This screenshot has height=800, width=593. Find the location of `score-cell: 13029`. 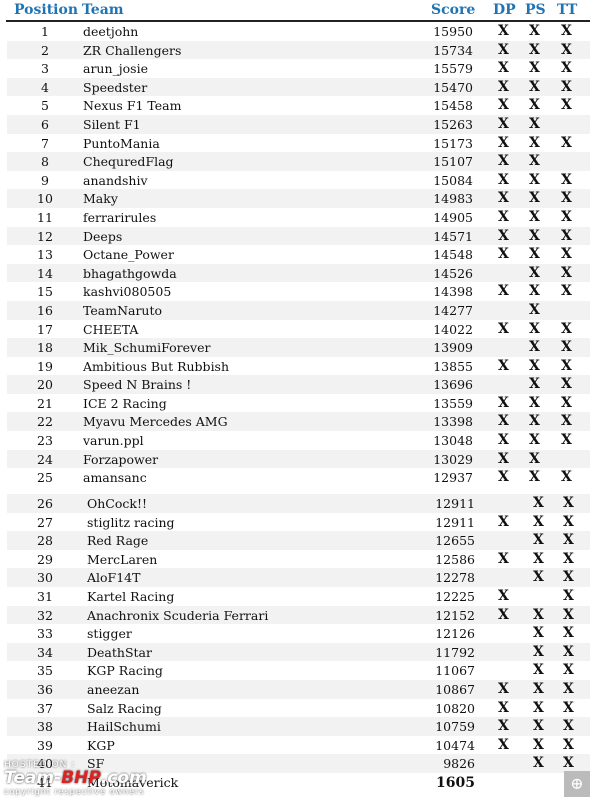

score-cell: 13029 is located at coordinates (453, 459).